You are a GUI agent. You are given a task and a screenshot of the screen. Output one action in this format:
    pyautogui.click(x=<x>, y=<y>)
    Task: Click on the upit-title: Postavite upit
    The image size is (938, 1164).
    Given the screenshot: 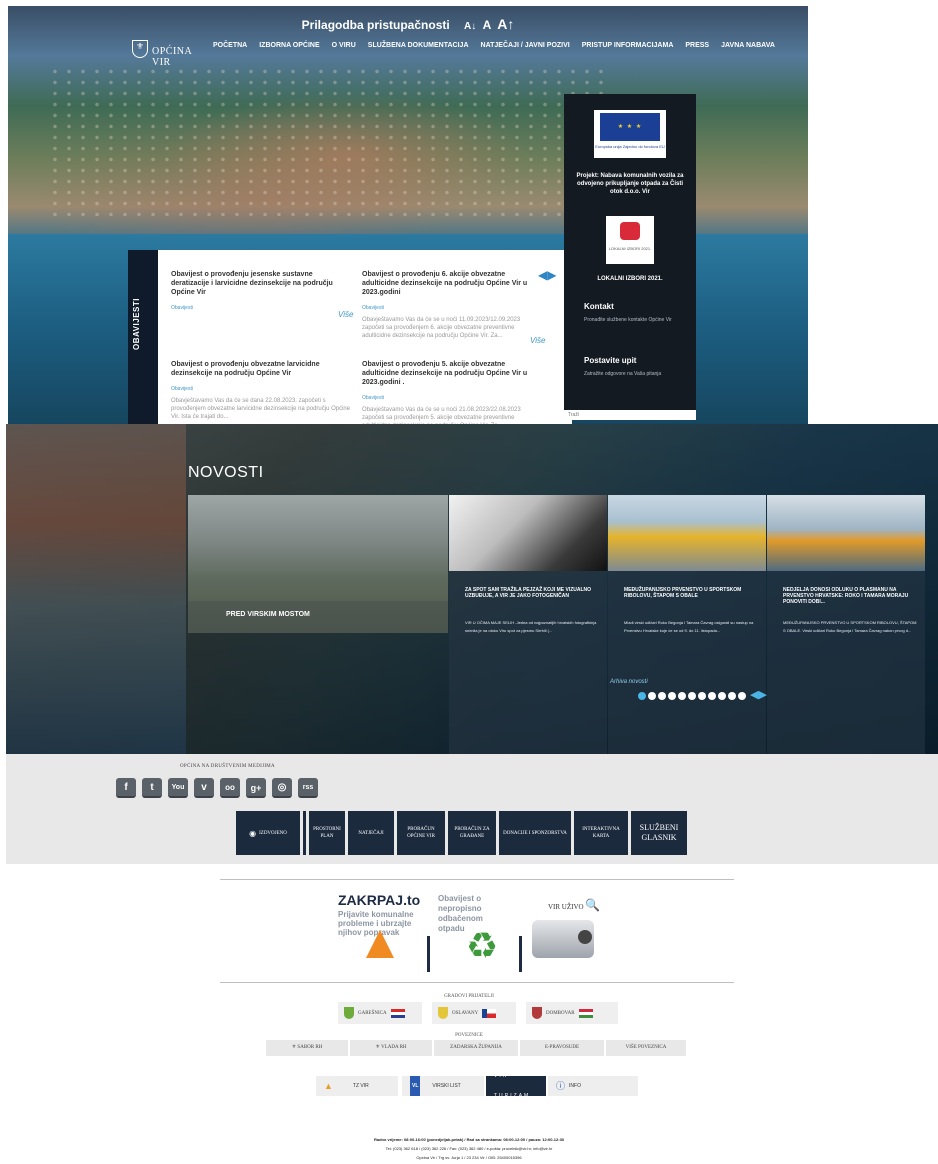 What is the action you would take?
    pyautogui.click(x=610, y=360)
    